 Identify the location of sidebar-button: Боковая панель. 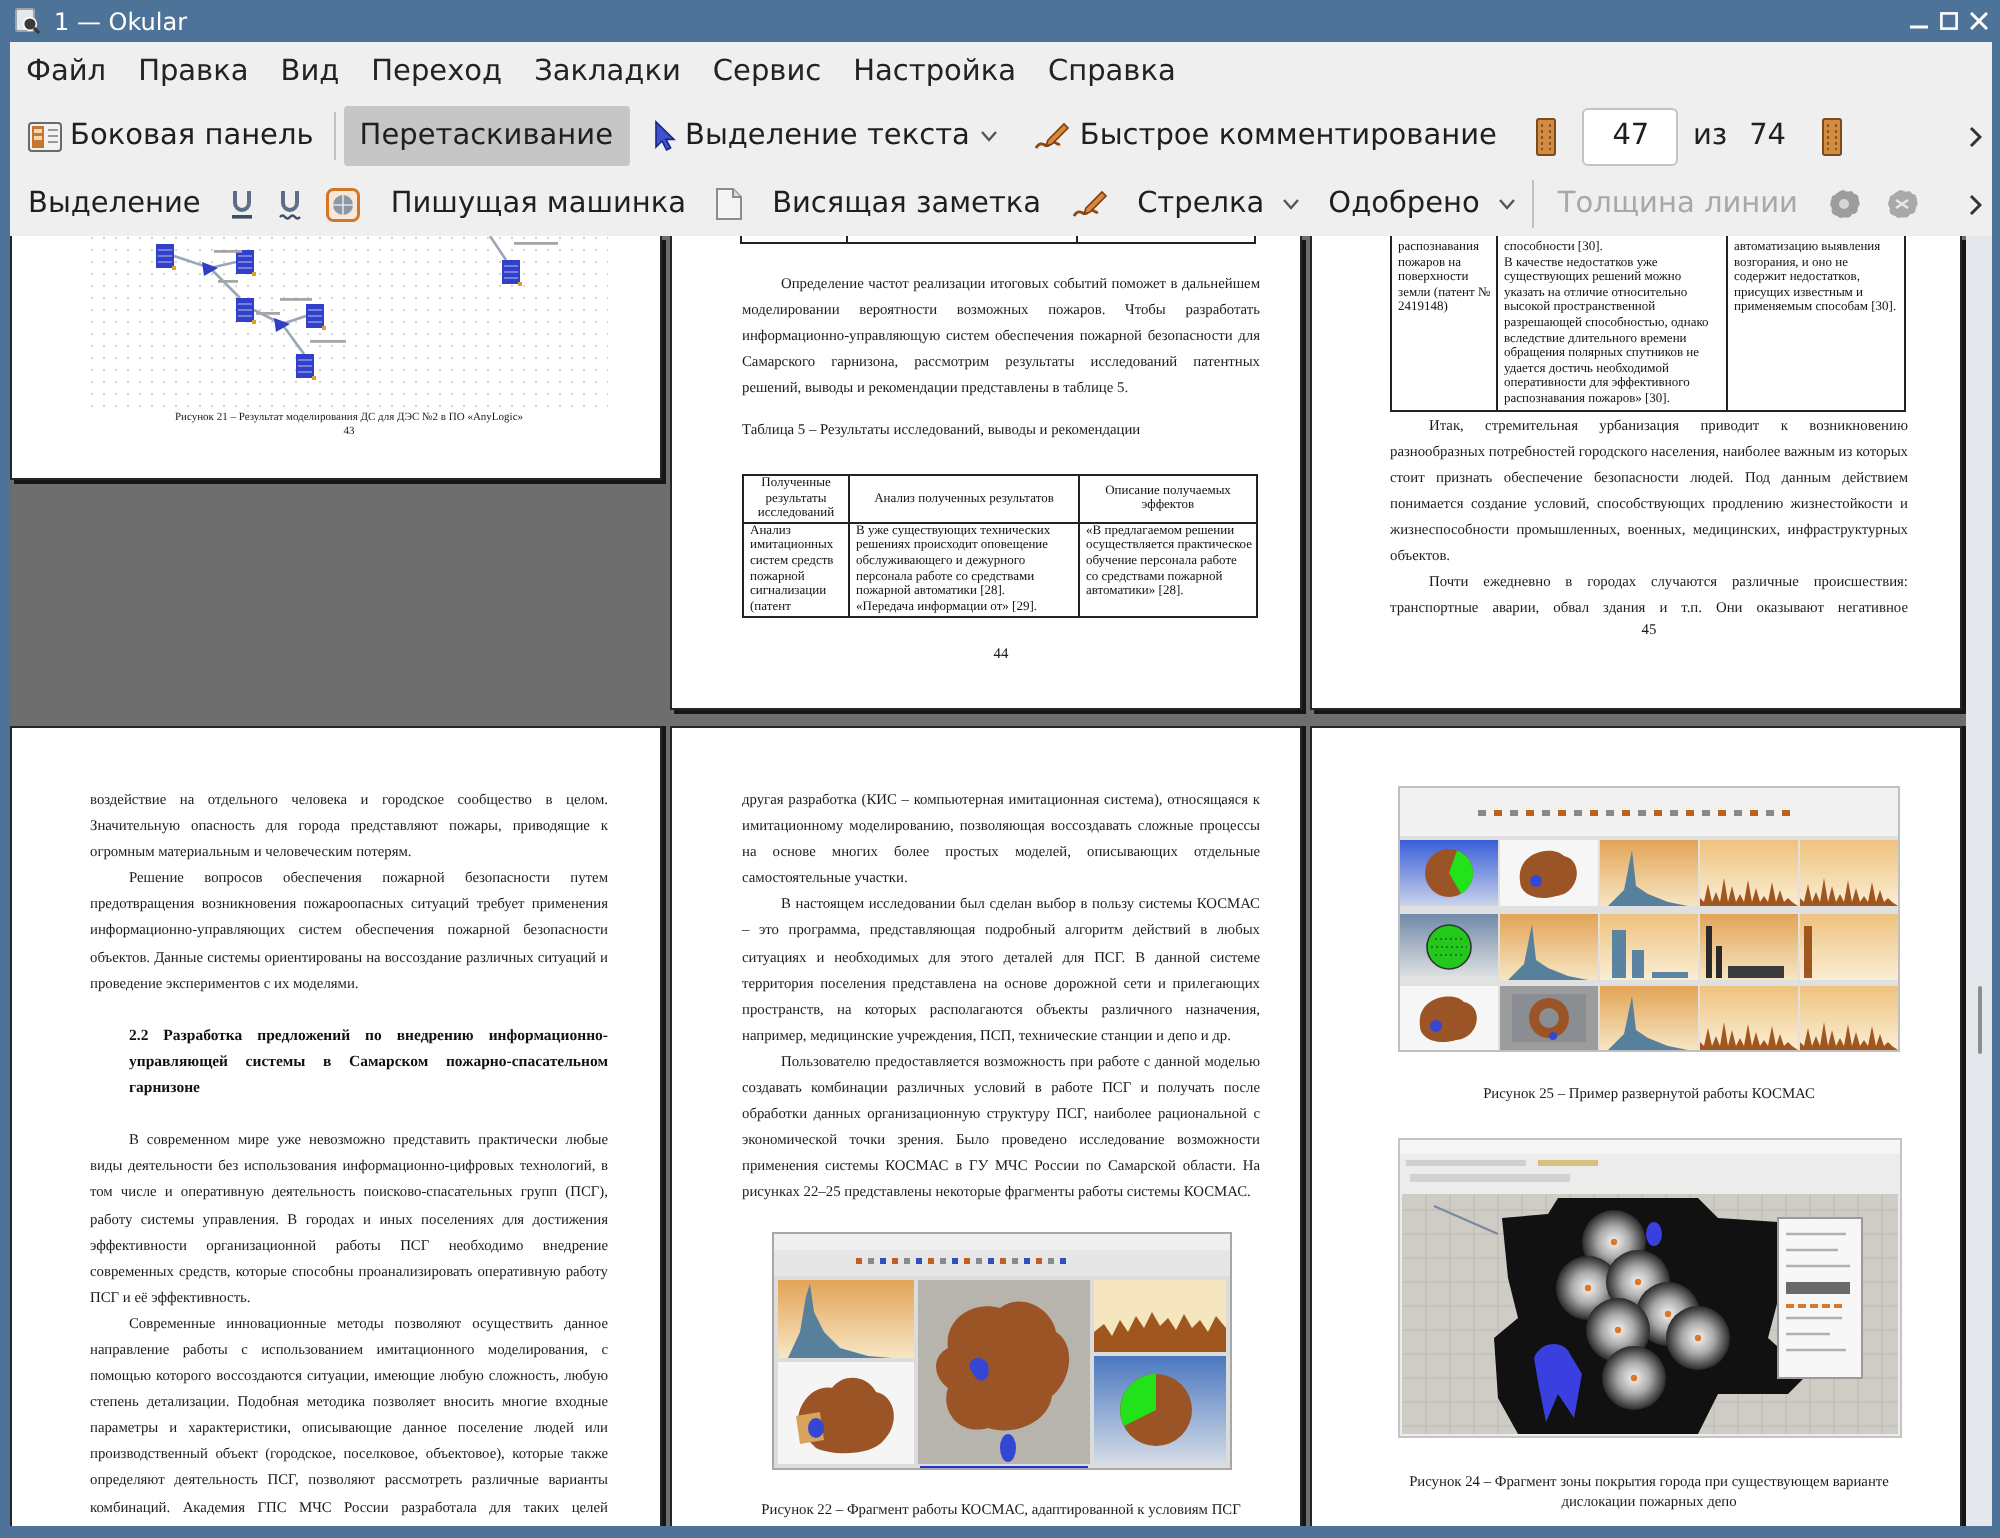
(171, 136).